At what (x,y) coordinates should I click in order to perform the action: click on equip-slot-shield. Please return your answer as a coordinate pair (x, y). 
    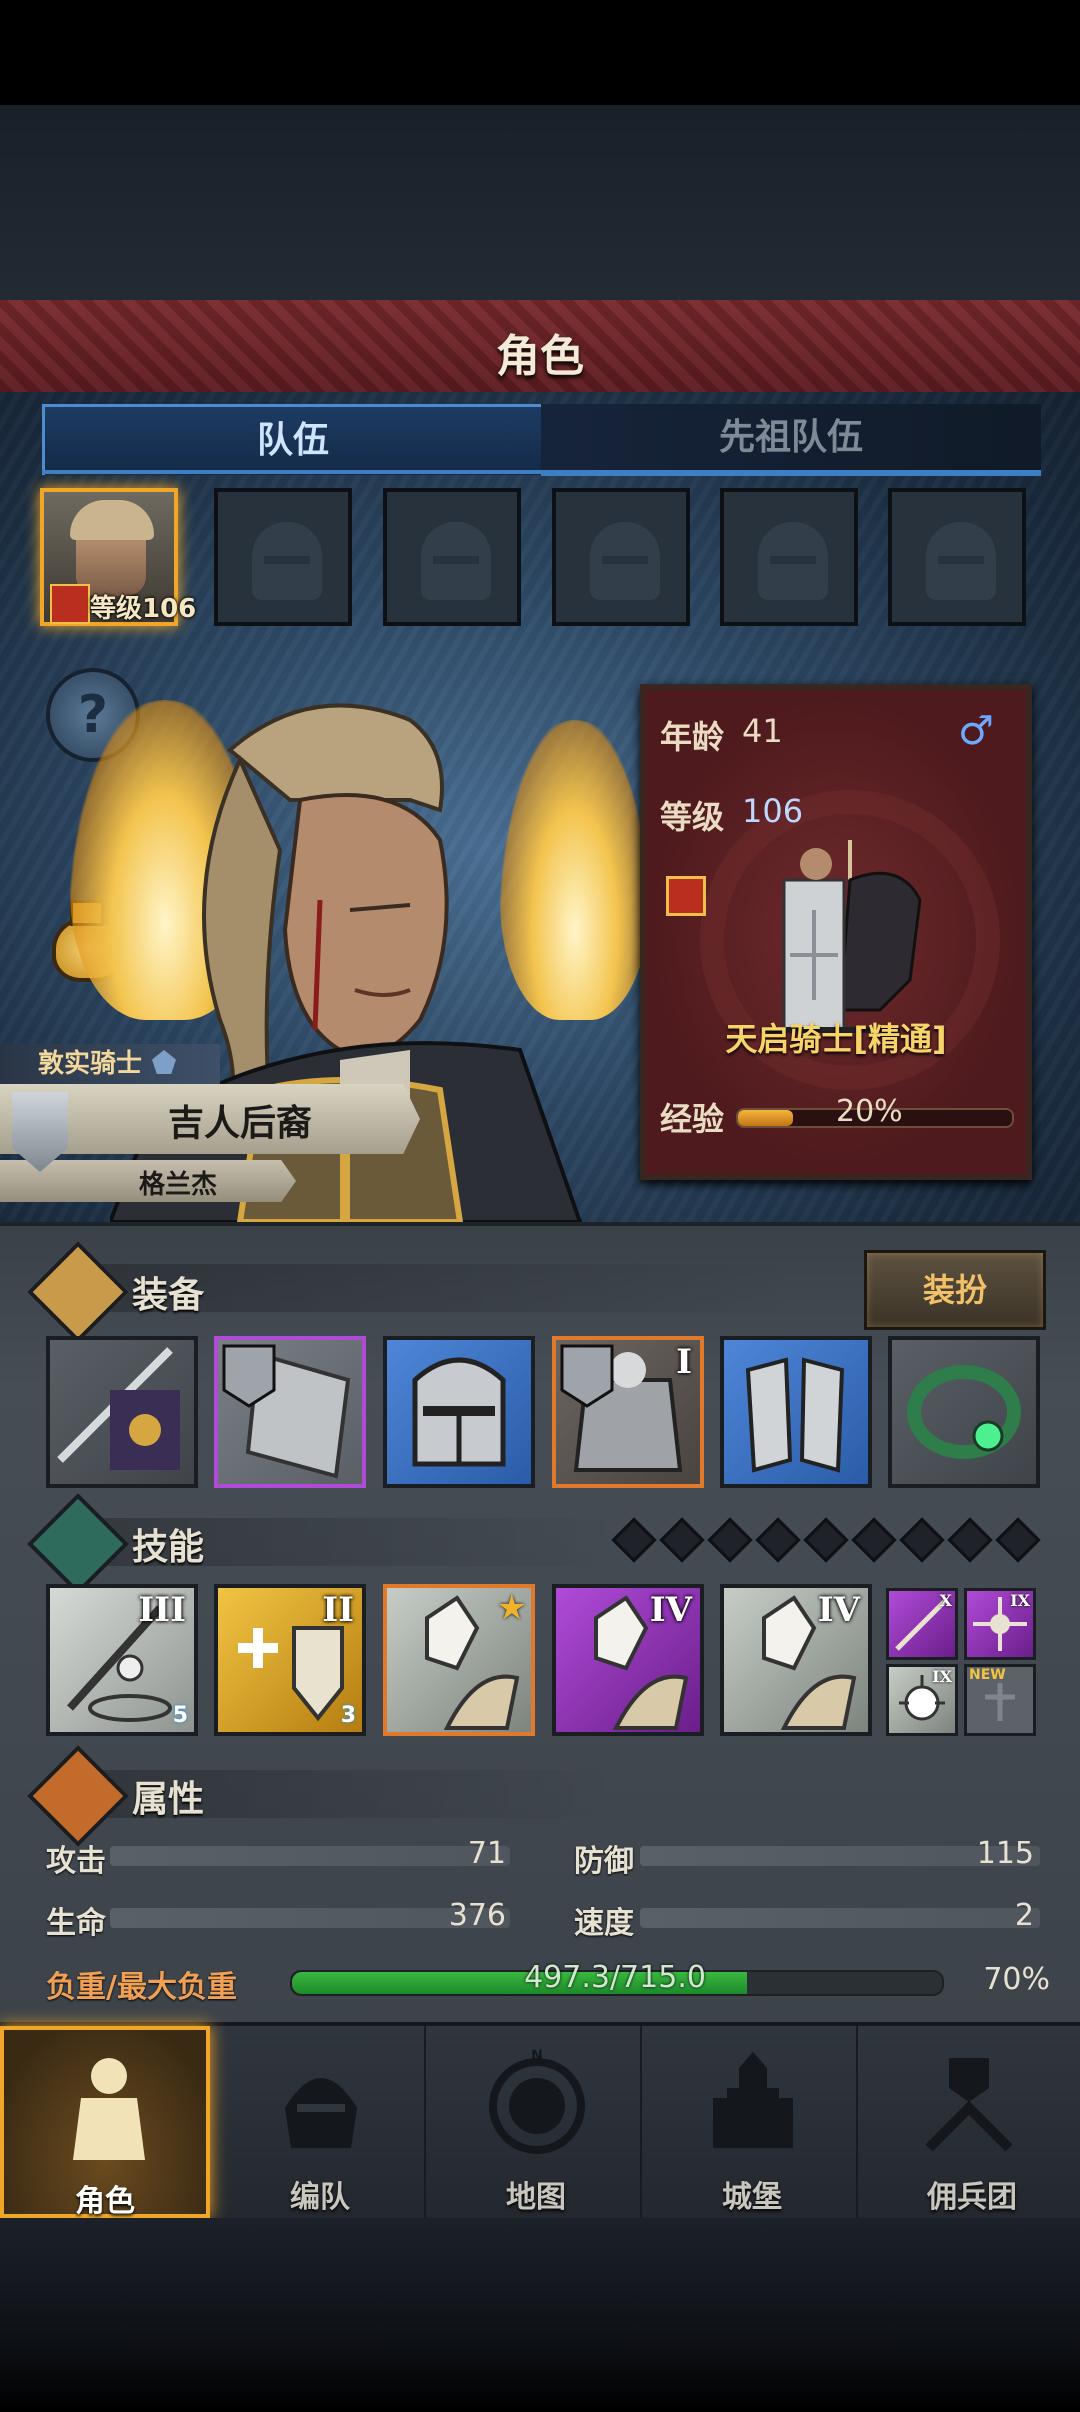
    Looking at the image, I should click on (290, 1412).